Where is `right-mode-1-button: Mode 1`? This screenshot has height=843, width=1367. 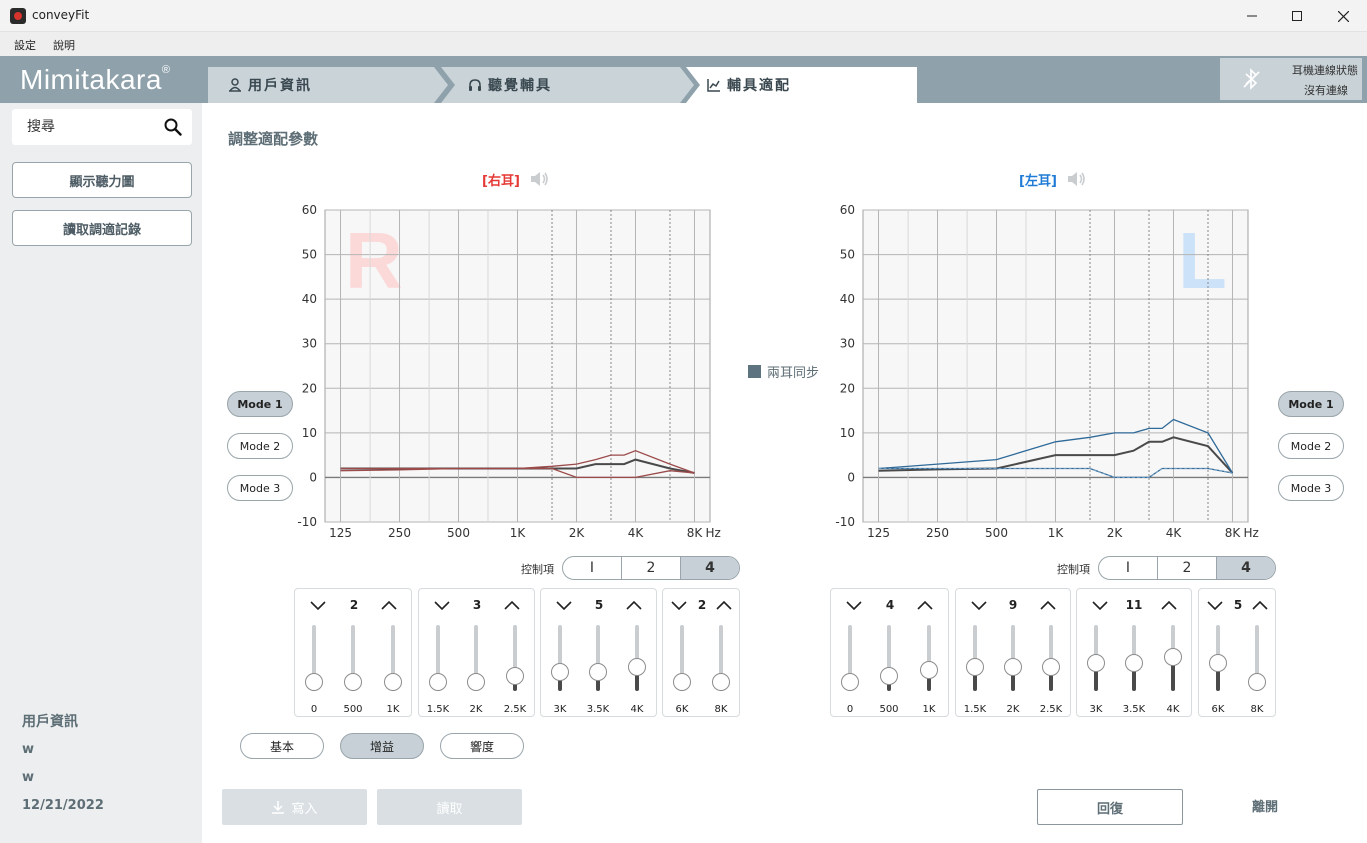 right-mode-1-button: Mode 1 is located at coordinates (260, 404).